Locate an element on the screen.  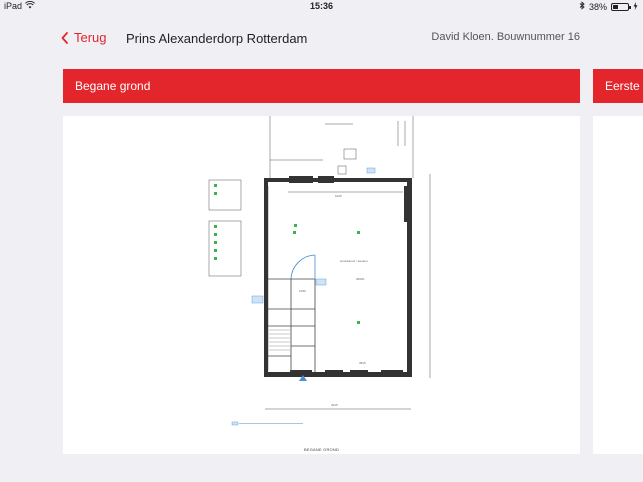
page-title: Prins Alexanderdorp Rotterdam is located at coordinates (217, 38).